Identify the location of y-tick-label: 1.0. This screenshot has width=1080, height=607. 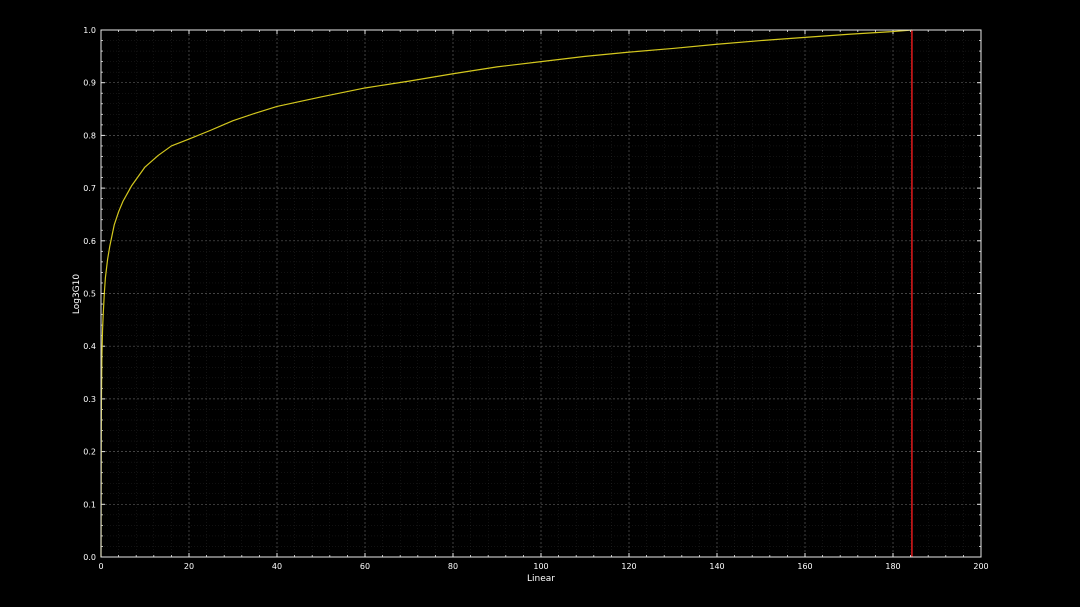
(89, 30).